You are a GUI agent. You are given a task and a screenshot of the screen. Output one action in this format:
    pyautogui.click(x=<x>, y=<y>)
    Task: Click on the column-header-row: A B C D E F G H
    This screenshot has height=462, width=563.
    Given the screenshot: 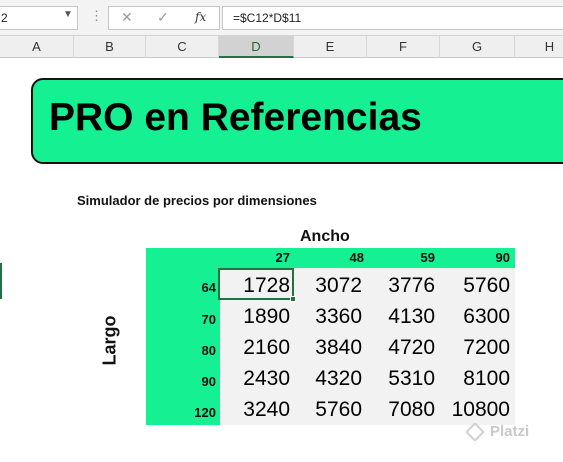 What is the action you would take?
    pyautogui.click(x=281, y=47)
    